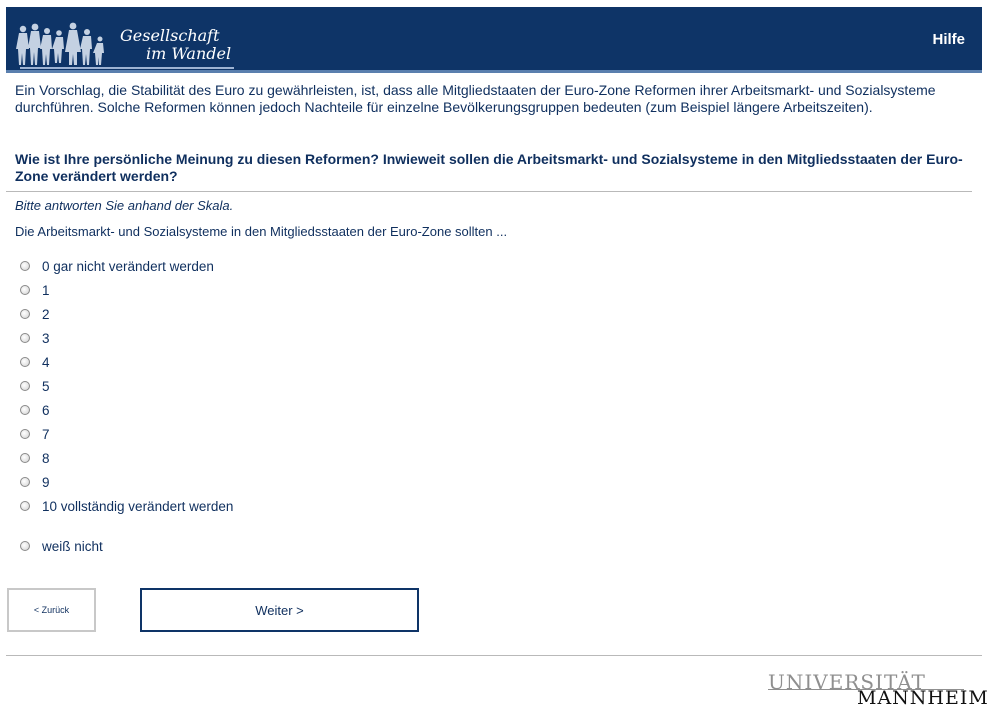 This screenshot has width=1000, height=721. I want to click on option-label: 10 vollständig verändert werden, so click(138, 506).